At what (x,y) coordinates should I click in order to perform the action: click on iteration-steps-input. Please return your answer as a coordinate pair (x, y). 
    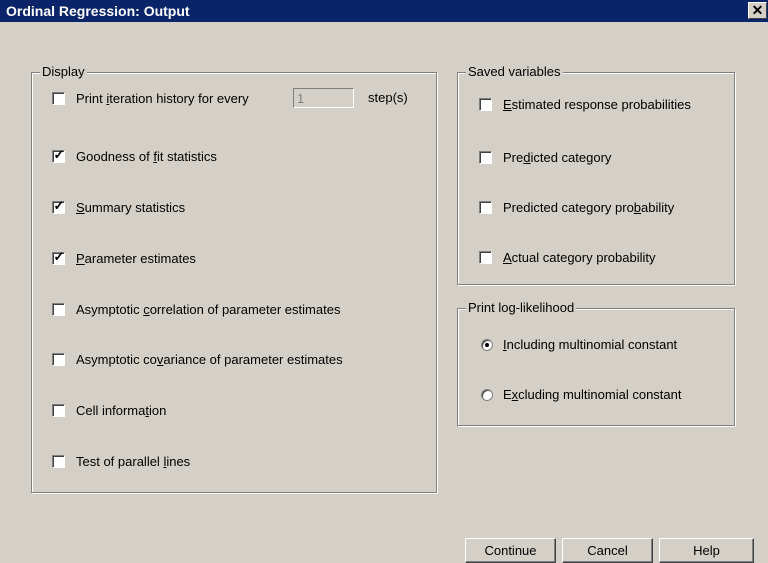
    Looking at the image, I should click on (323, 98).